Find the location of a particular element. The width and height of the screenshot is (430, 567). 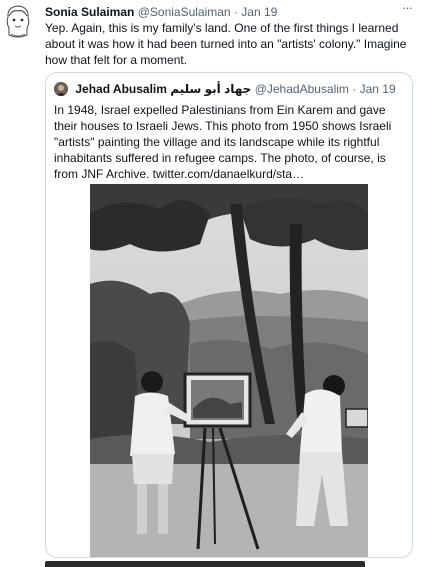

sketch-avatar-icon is located at coordinates (18, 21).